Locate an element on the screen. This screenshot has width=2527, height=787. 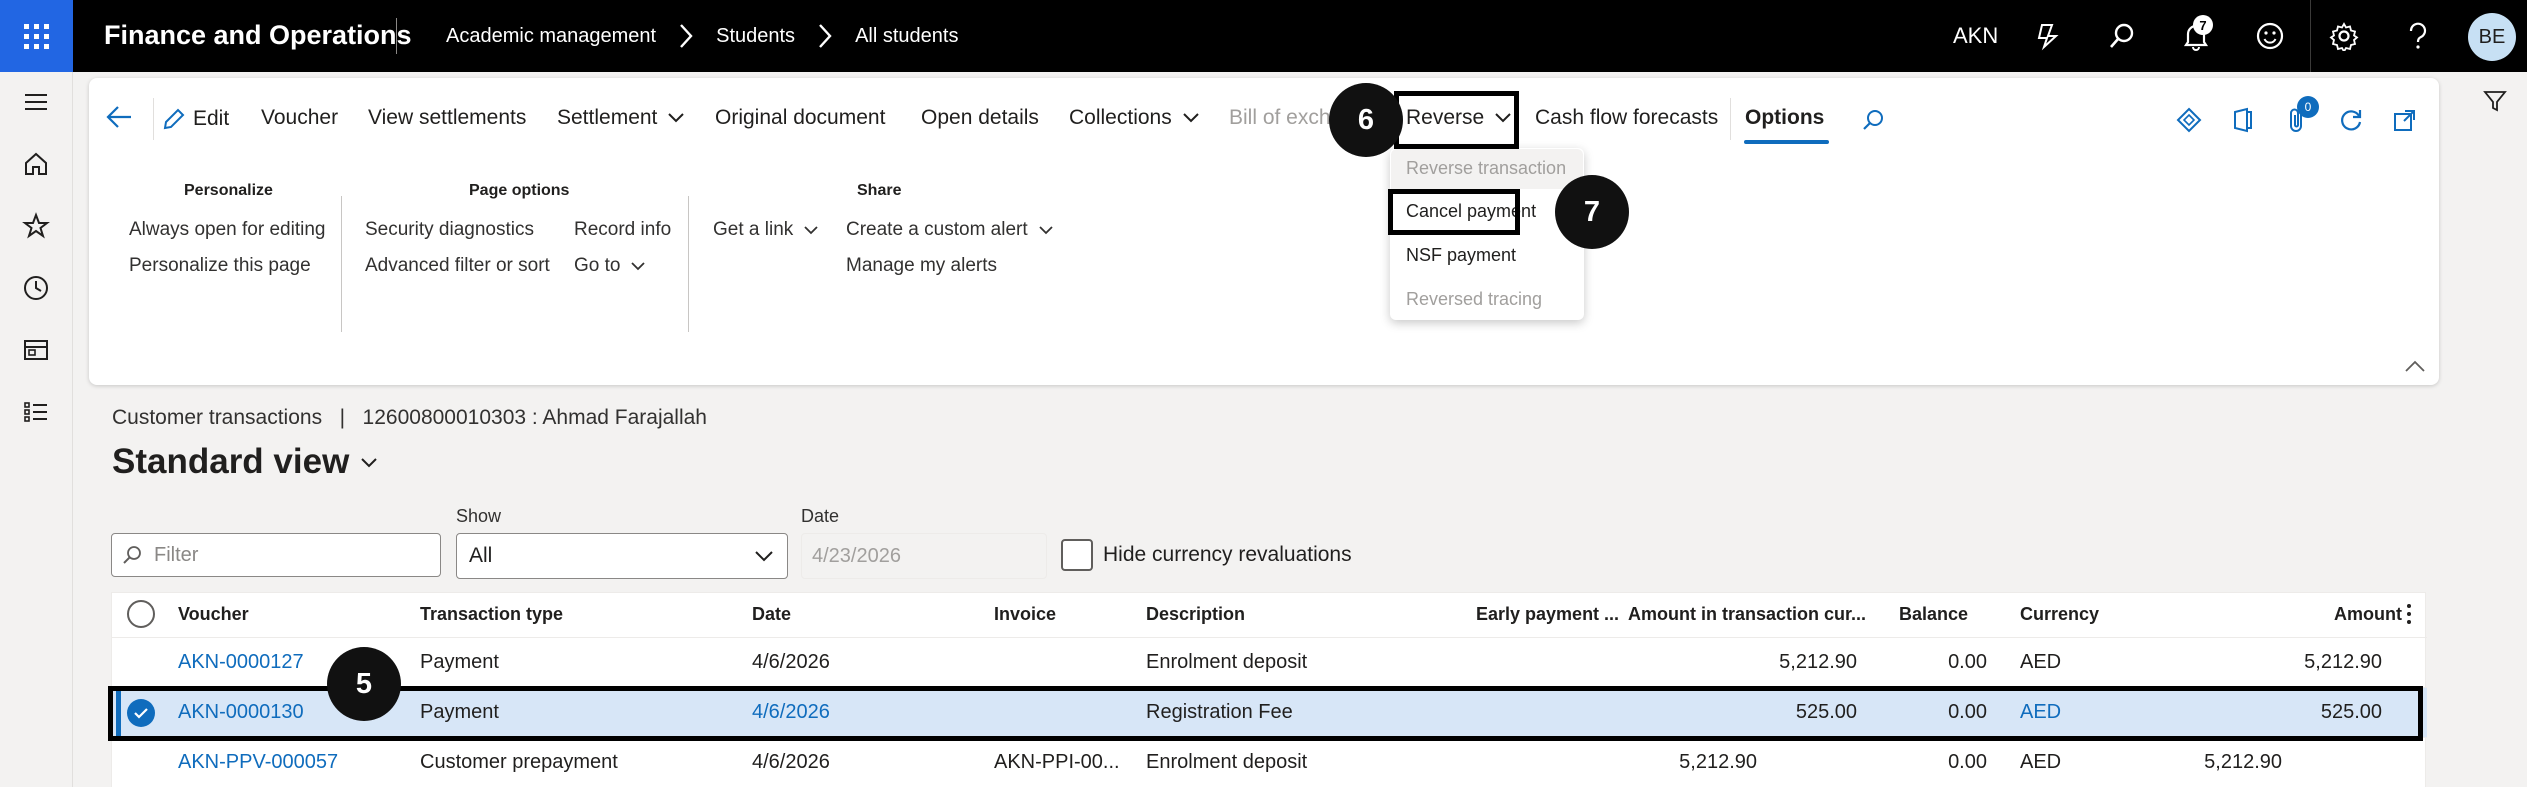
view-selector: Standard view is located at coordinates (245, 462).